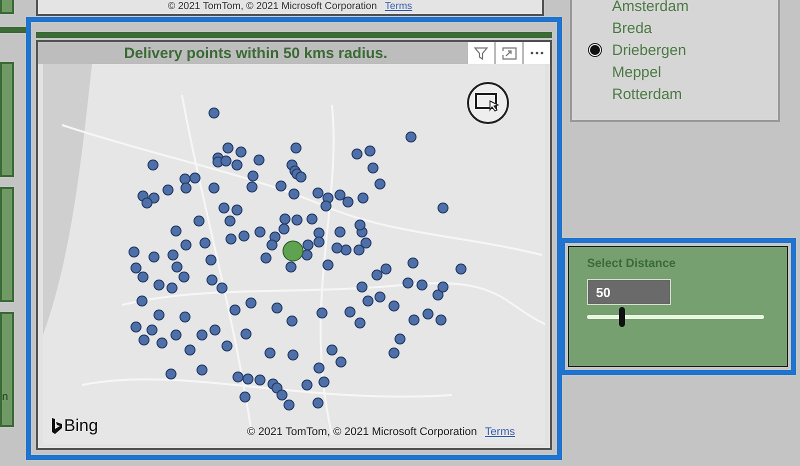 This screenshot has height=466, width=800. I want to click on expand-icon, so click(509, 53).